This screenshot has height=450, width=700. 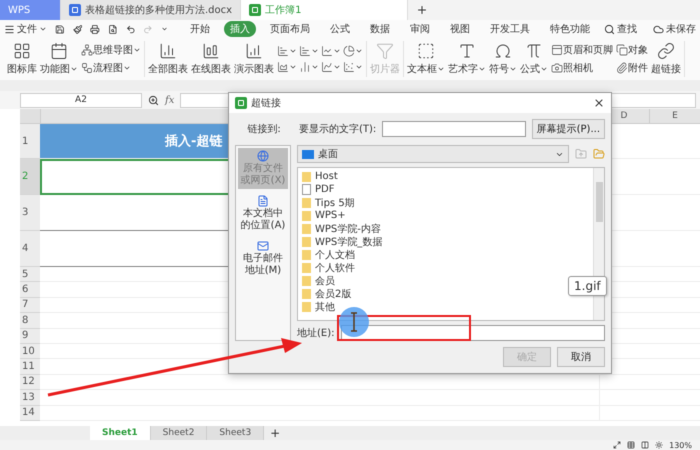 What do you see at coordinates (325, 307) in the screenshot?
I see `file-name: 其他` at bounding box center [325, 307].